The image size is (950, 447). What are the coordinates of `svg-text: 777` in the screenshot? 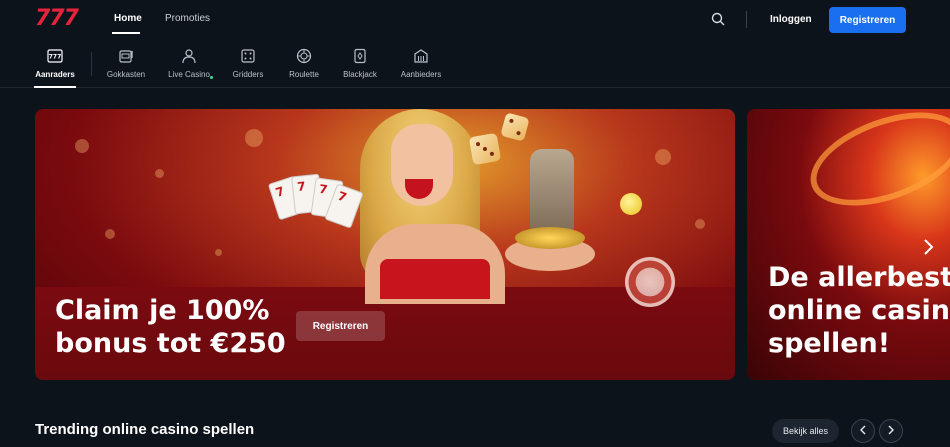 It's located at (55, 57).